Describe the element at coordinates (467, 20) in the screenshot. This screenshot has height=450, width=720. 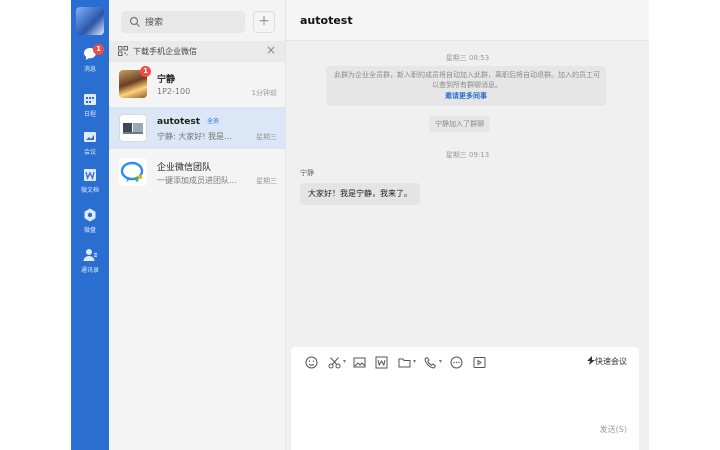
I see `chat-header: autotest` at that location.